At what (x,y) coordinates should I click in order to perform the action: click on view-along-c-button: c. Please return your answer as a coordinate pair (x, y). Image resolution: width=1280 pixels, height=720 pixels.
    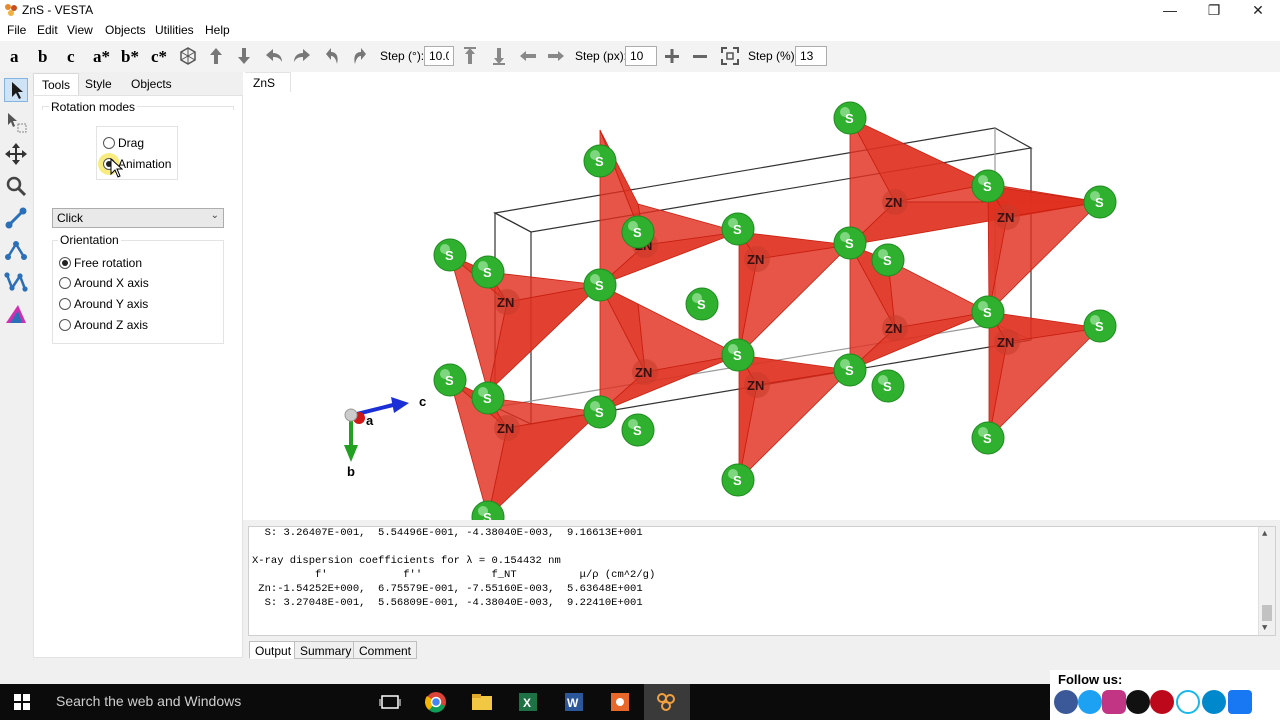
    Looking at the image, I should click on (71, 57).